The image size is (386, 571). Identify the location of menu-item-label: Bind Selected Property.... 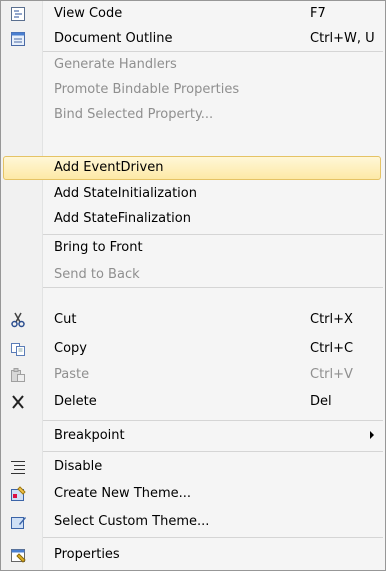
(134, 114).